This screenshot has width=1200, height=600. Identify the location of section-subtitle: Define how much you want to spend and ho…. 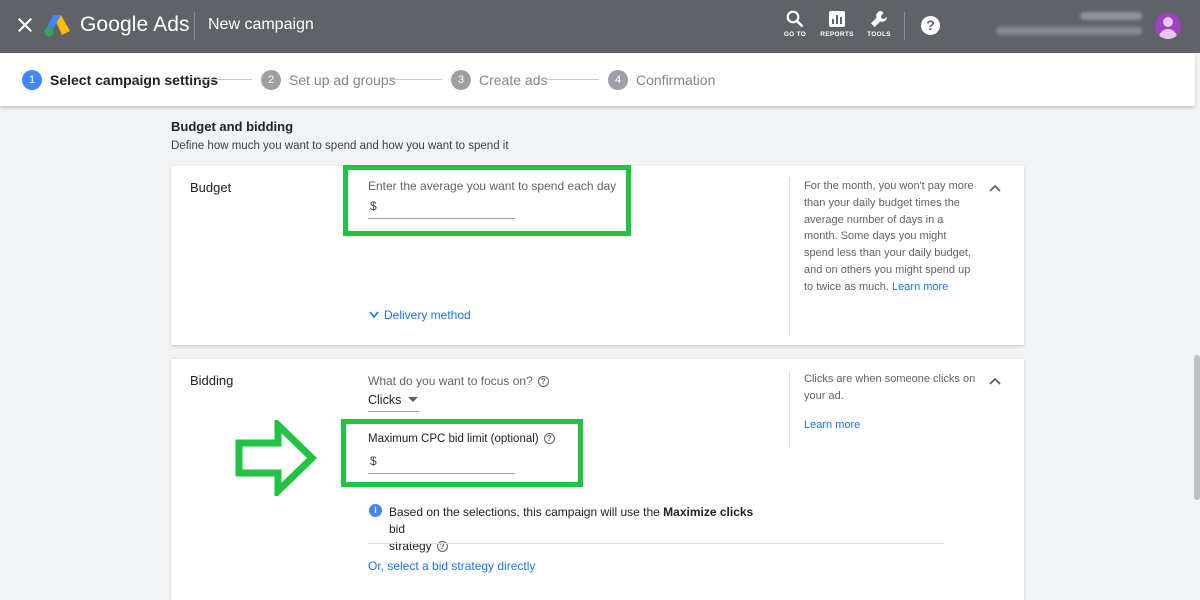
(340, 146).